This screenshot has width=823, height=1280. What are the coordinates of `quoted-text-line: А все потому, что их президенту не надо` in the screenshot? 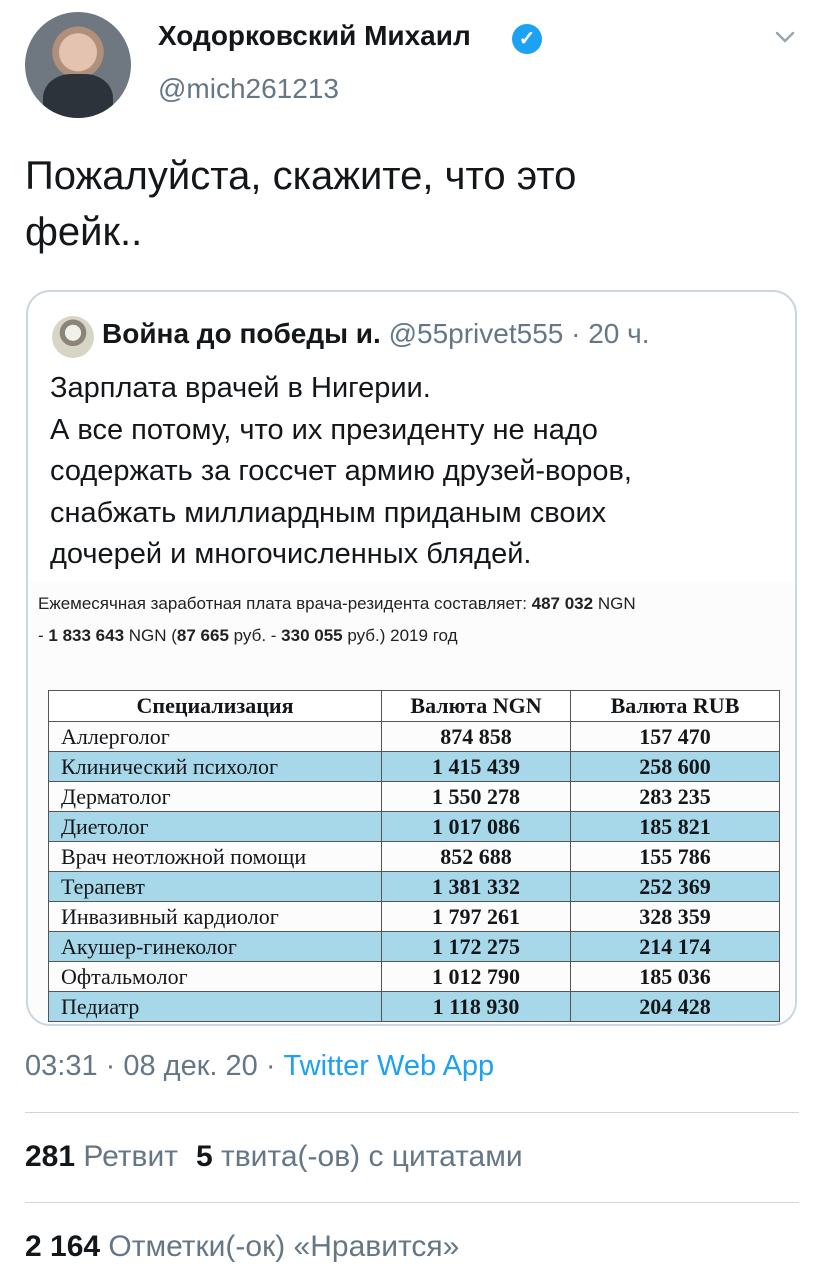 It's located at (324, 429).